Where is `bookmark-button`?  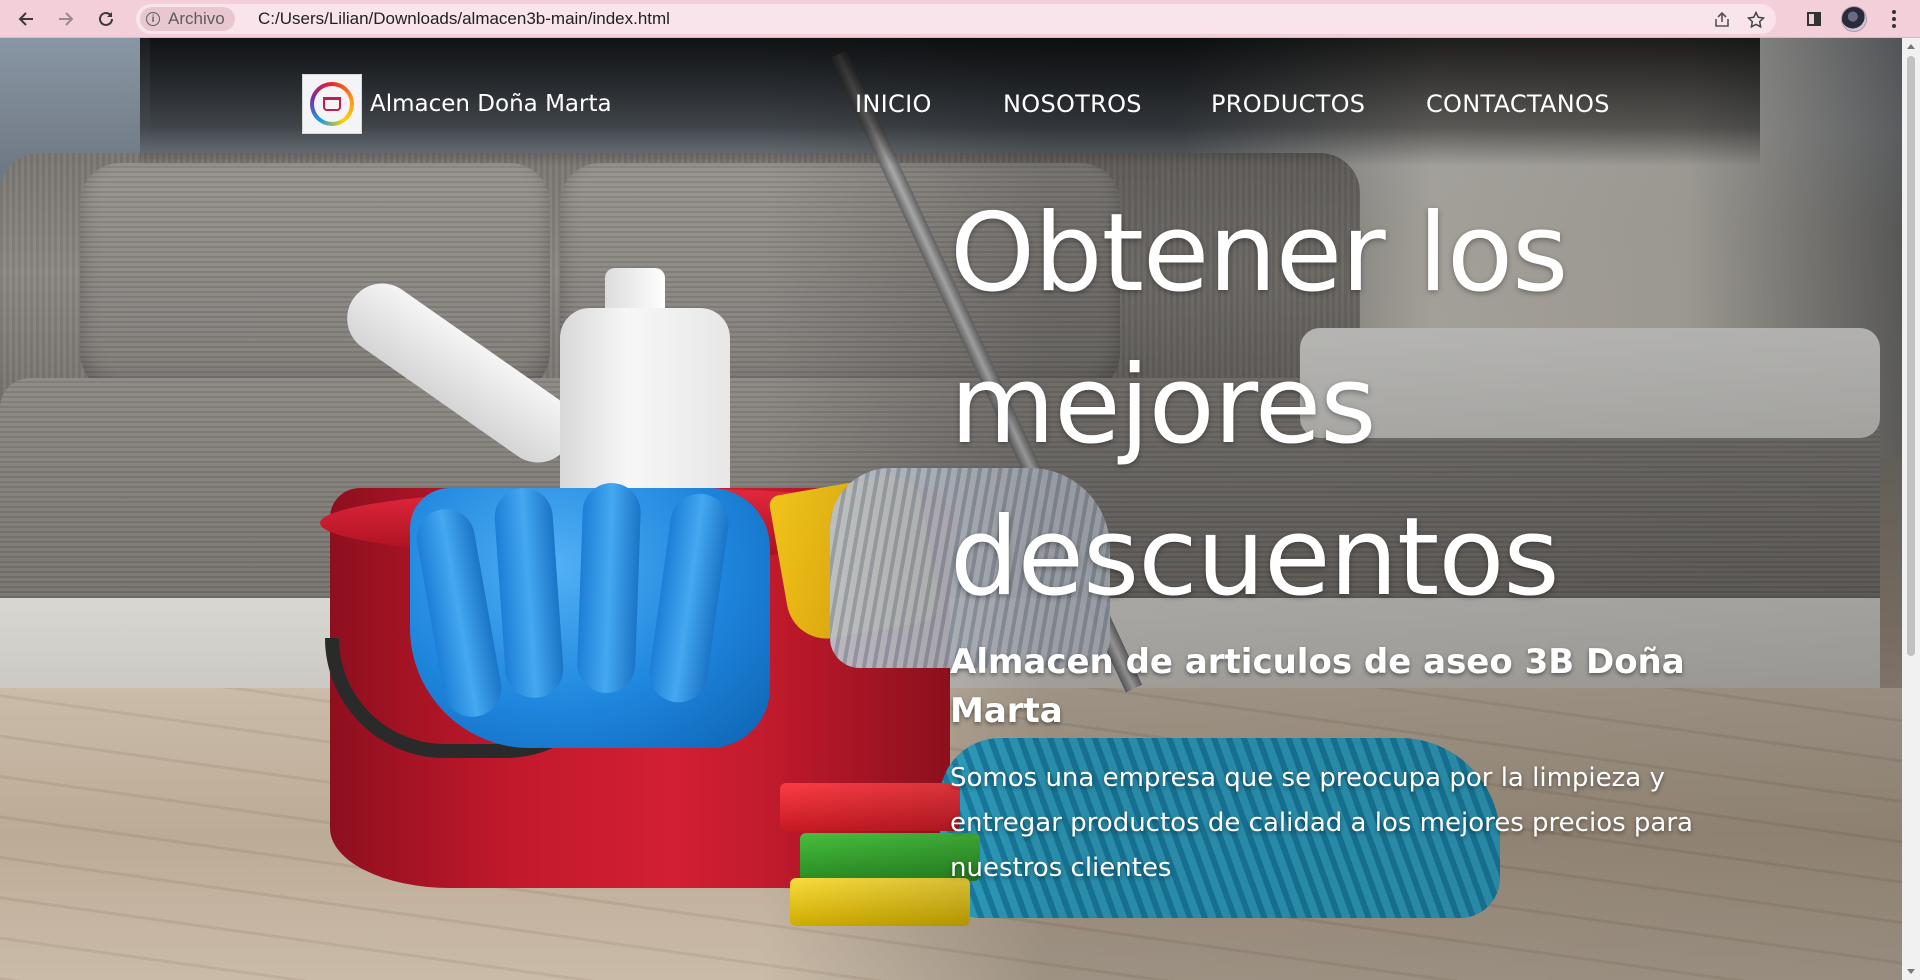 bookmark-button is located at coordinates (1756, 20).